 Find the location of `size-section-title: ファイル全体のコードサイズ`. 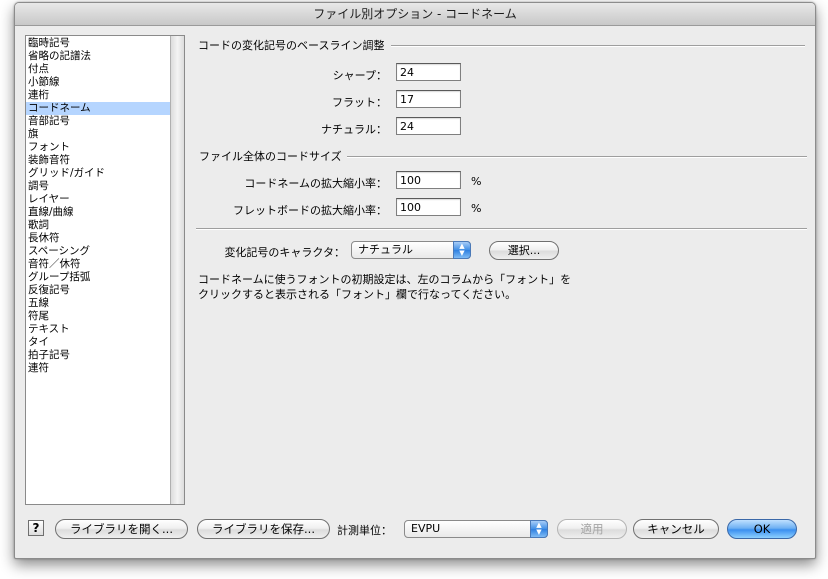

size-section-title: ファイル全体のコードサイズ is located at coordinates (270, 156).